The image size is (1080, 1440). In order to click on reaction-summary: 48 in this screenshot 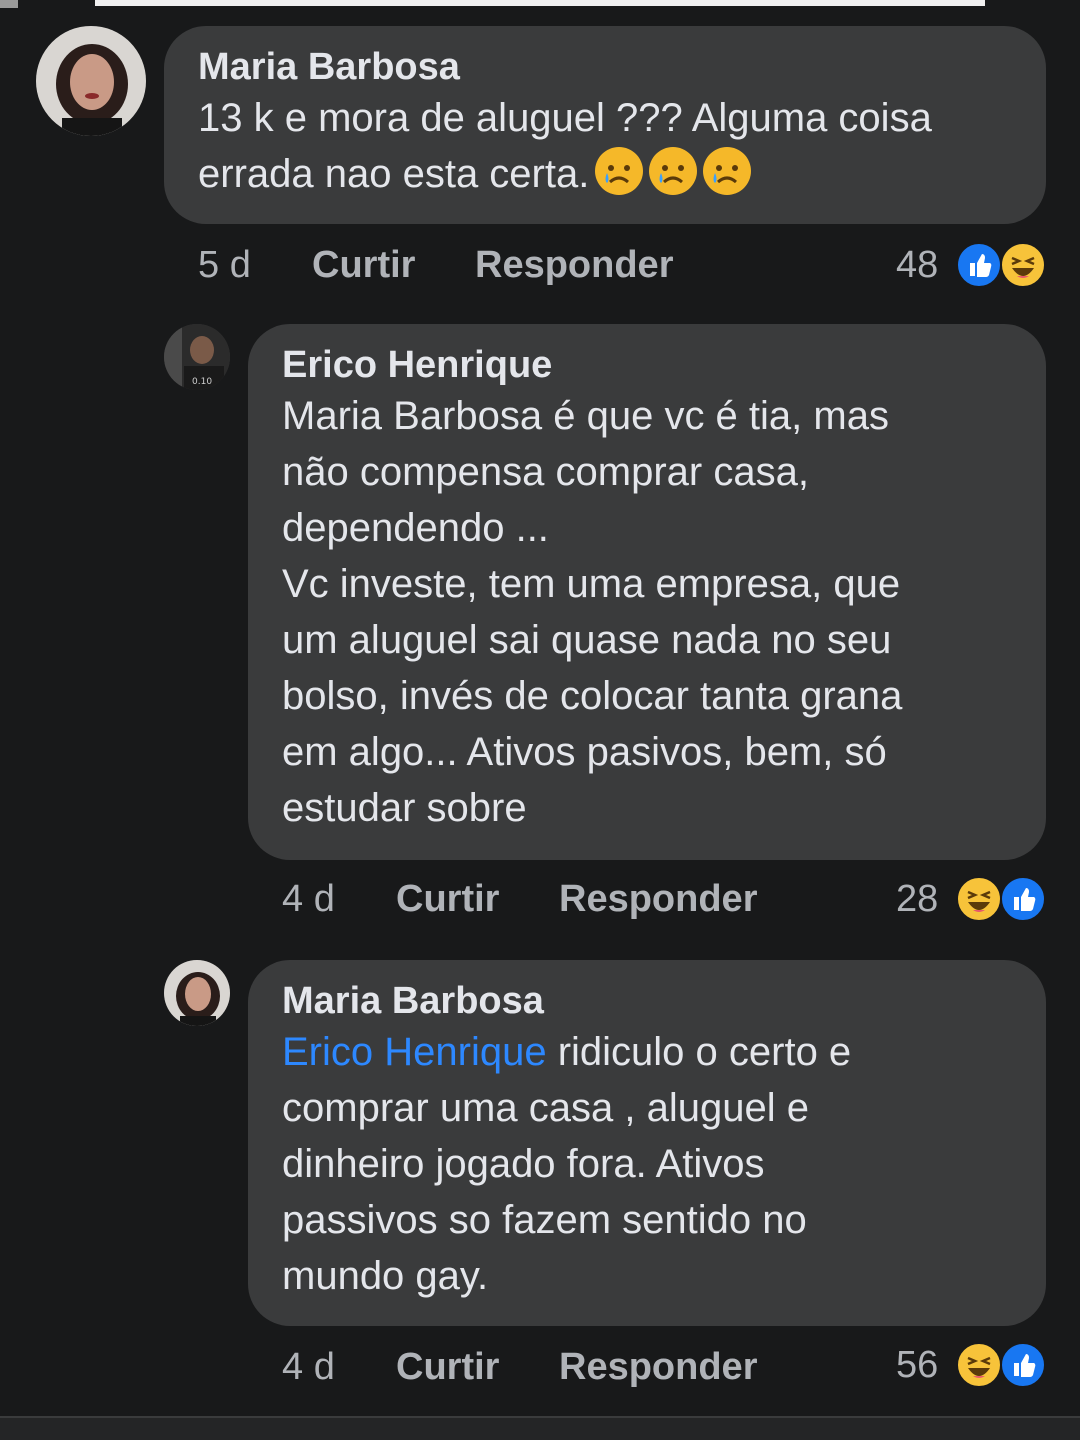, I will do `click(970, 265)`.